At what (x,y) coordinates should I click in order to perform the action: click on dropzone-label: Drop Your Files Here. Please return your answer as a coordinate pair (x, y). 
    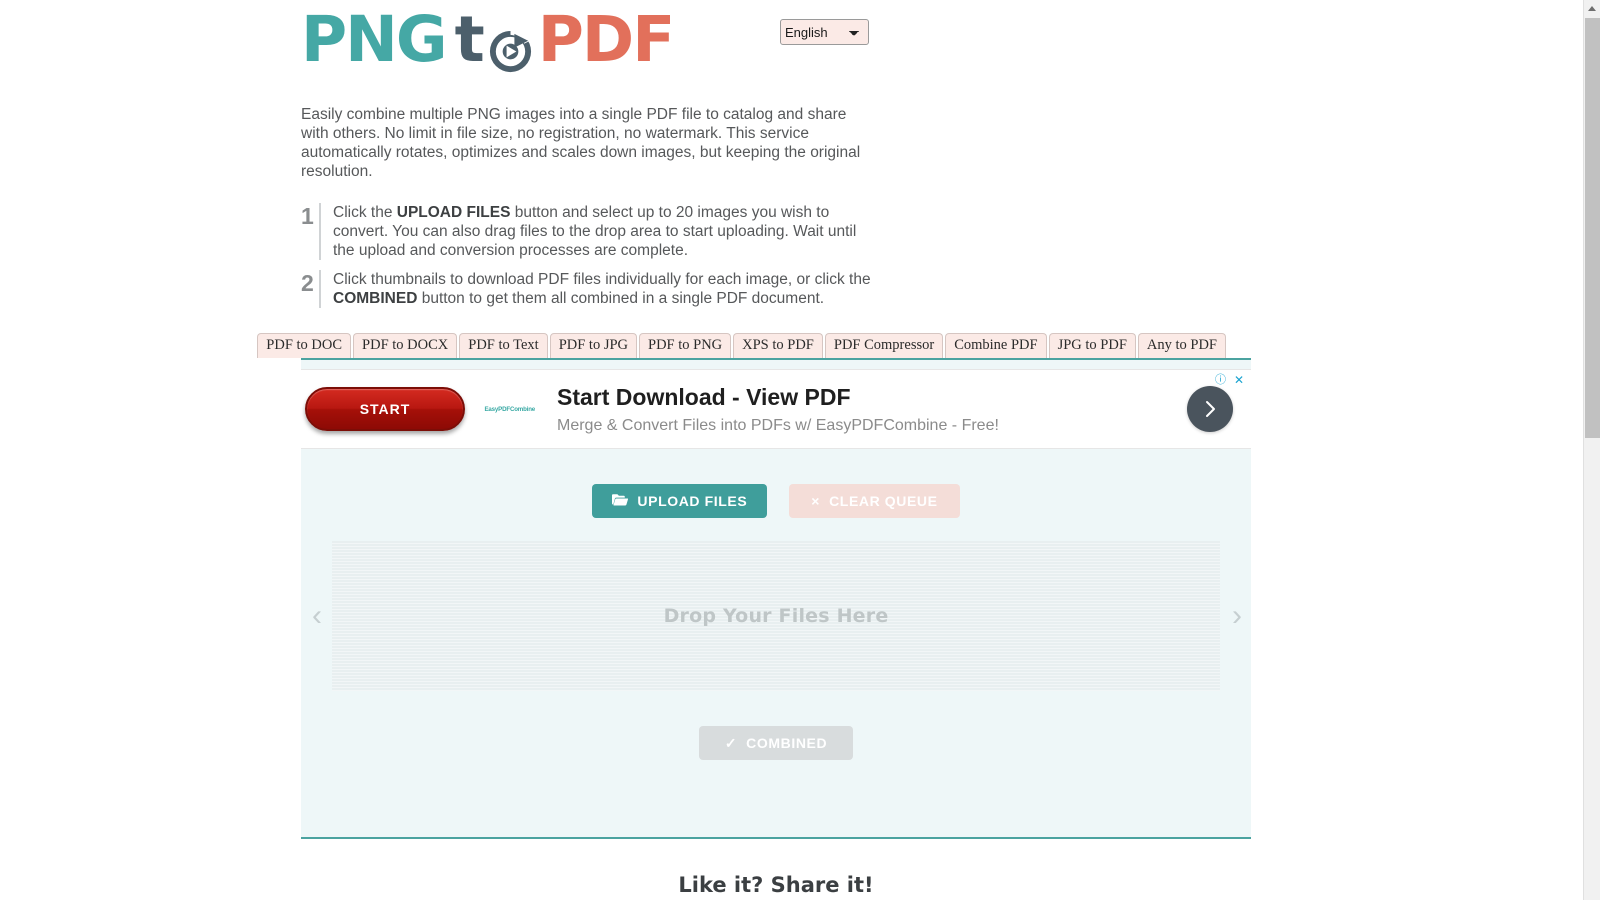
    Looking at the image, I should click on (776, 616).